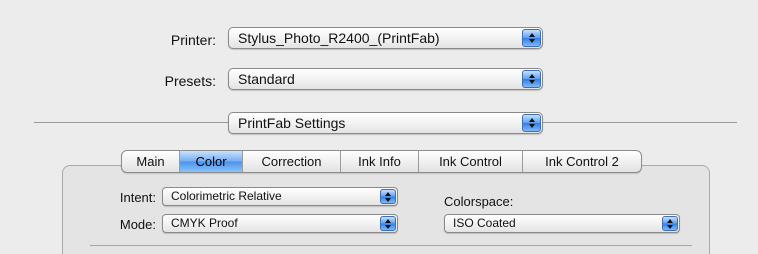 The width and height of the screenshot is (758, 254). I want to click on settings-section-value: PrintFab Settings, so click(292, 123).